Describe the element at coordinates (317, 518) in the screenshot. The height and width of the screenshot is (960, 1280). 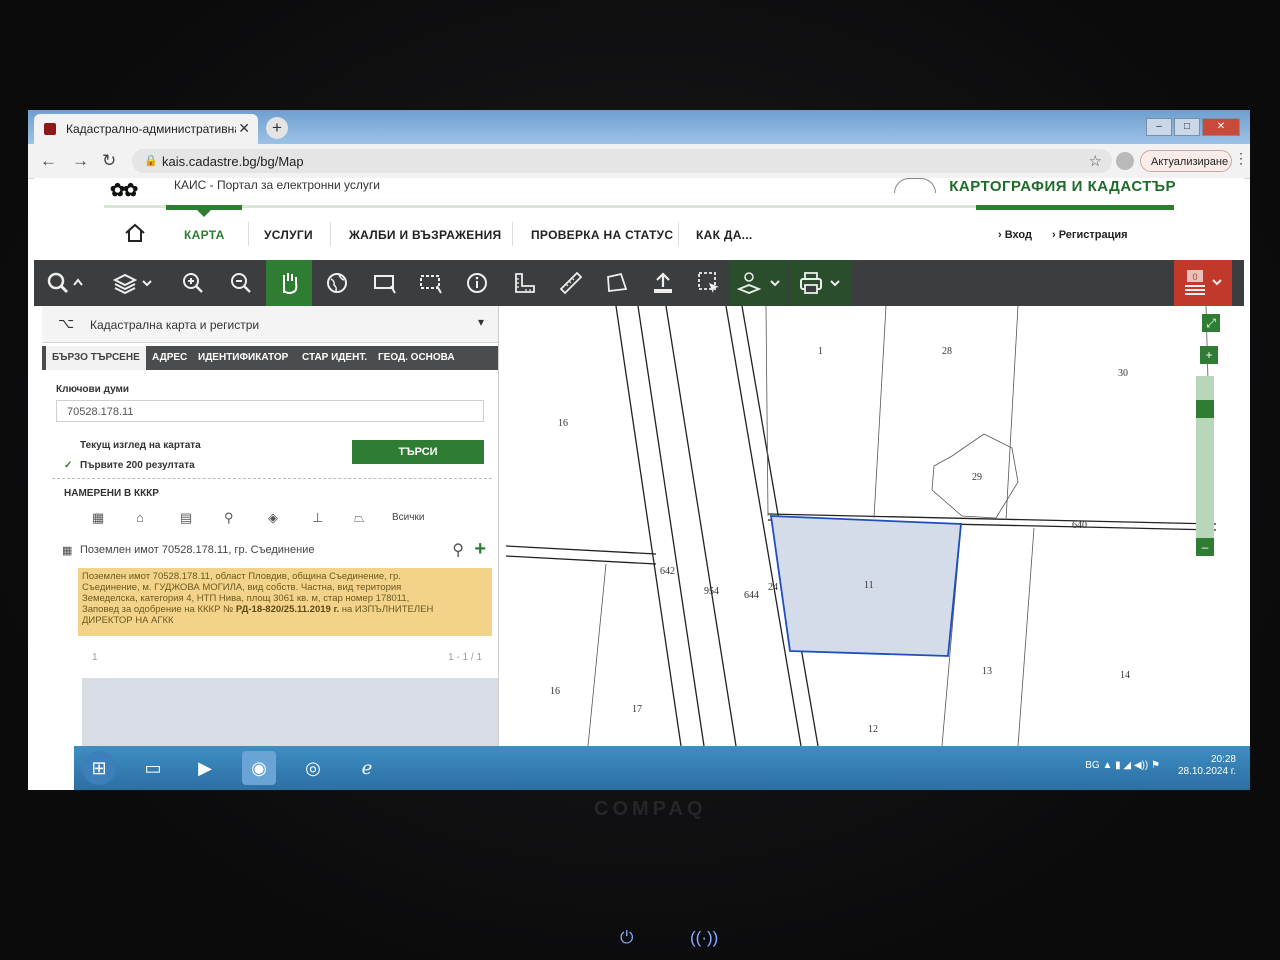
I see `boundary-filter-icon: ⊥` at that location.